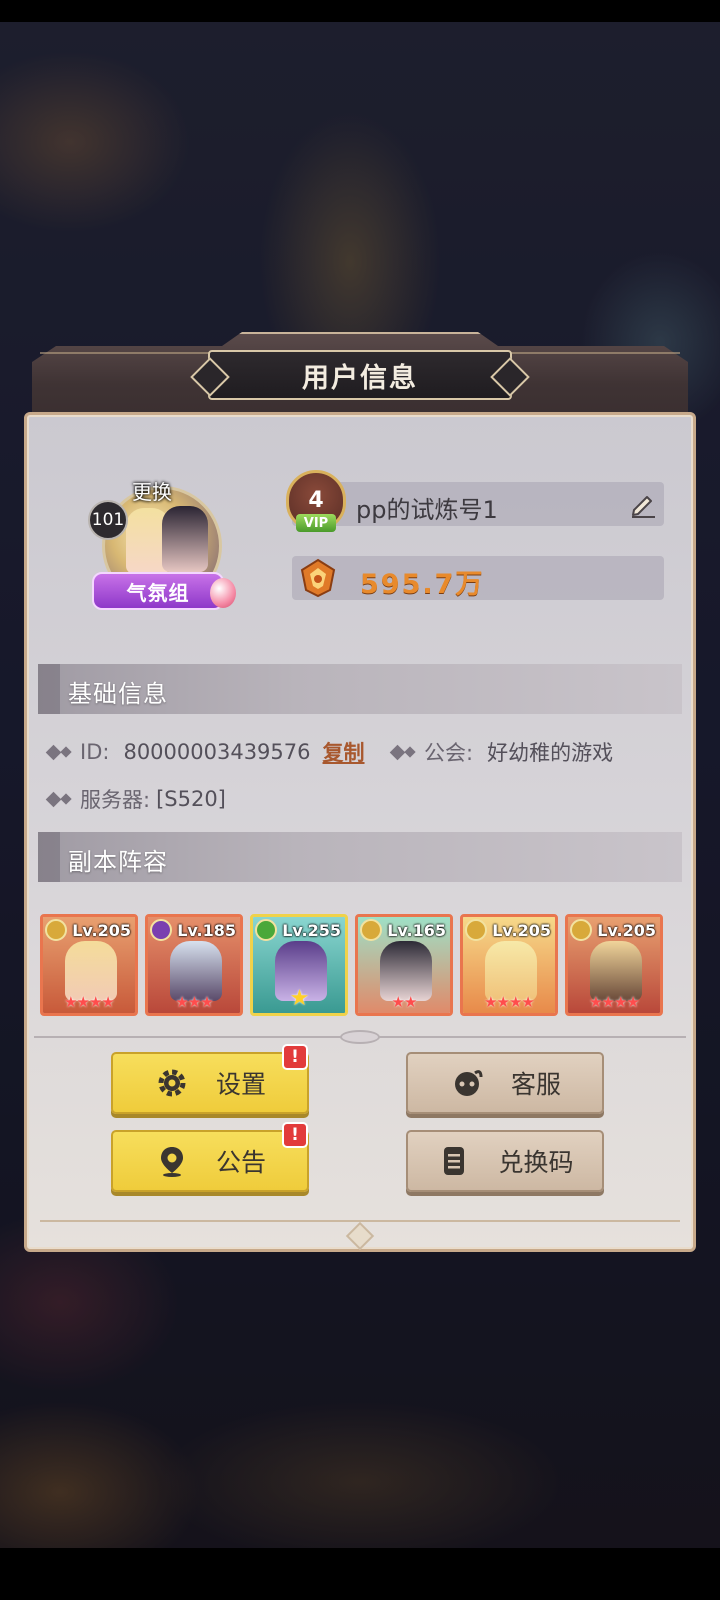 Image resolution: width=720 pixels, height=1600 pixels. I want to click on customer-service-label: 客服, so click(535, 1084).